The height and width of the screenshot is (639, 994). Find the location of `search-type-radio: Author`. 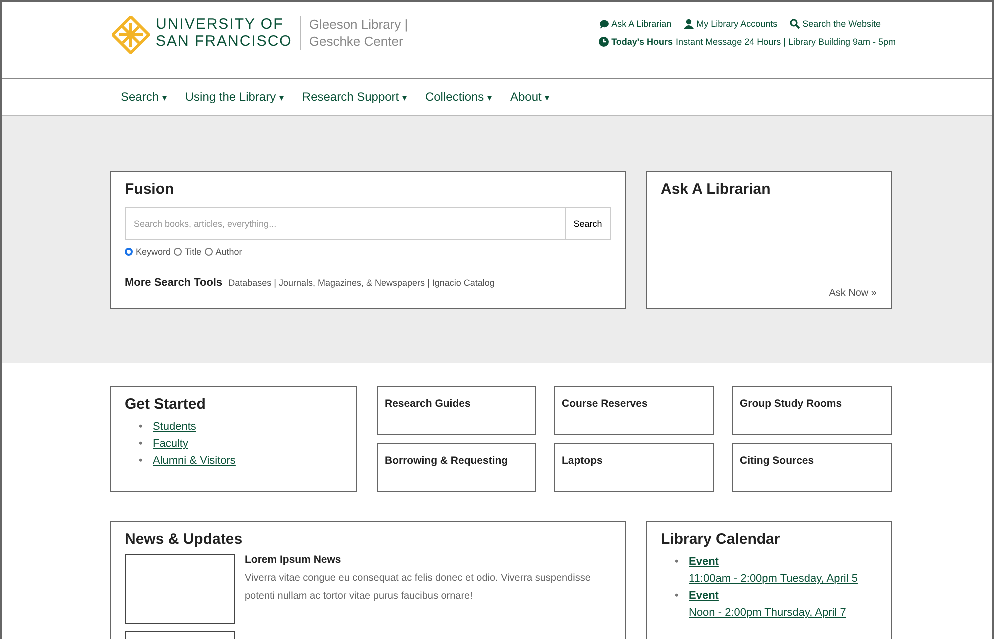

search-type-radio: Author is located at coordinates (223, 252).